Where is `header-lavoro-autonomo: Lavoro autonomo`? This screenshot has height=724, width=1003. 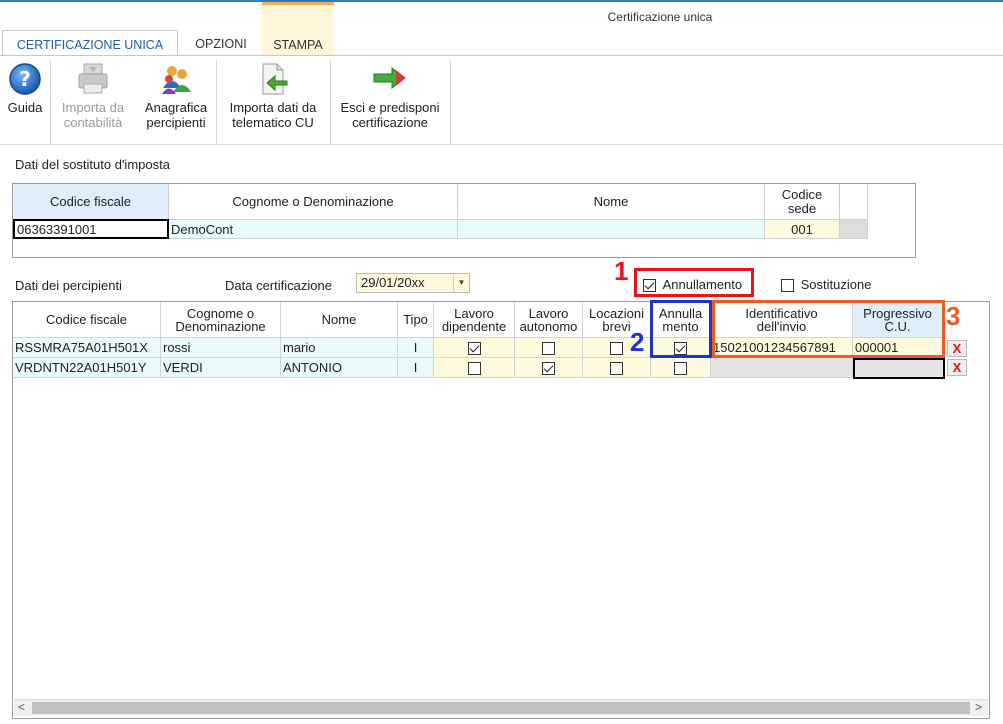
header-lavoro-autonomo: Lavoro autonomo is located at coordinates (549, 320).